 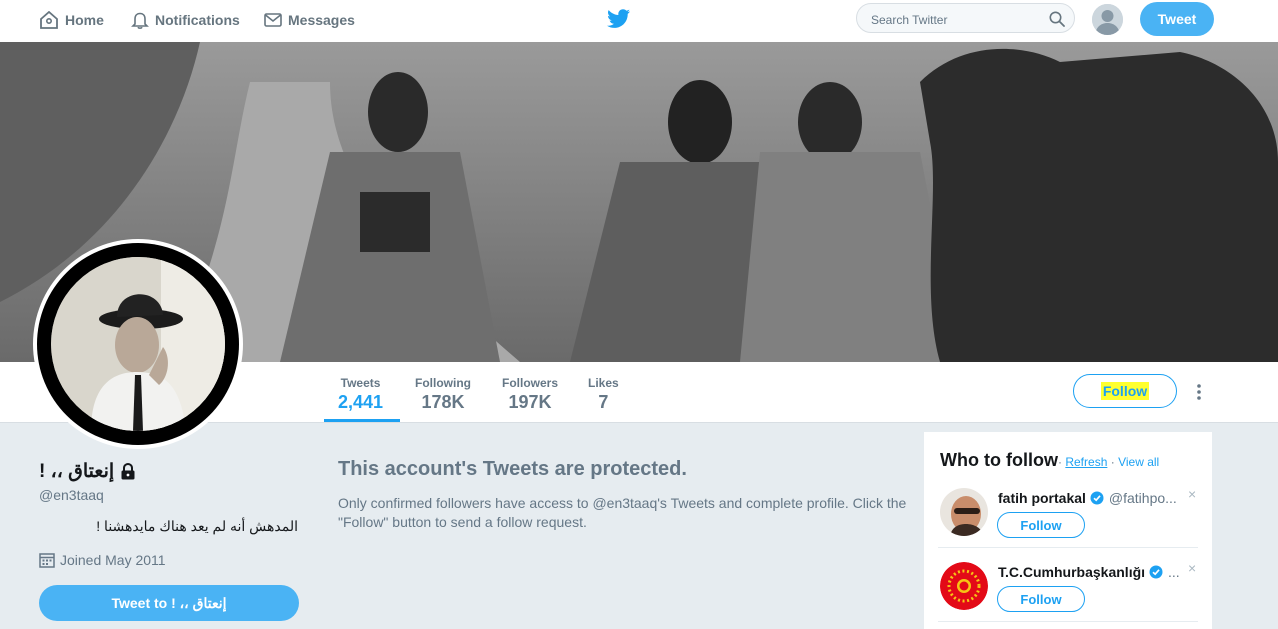 I want to click on tweet-to-button-label: Tweet to ! ،، إنعتاق, so click(x=169, y=602).